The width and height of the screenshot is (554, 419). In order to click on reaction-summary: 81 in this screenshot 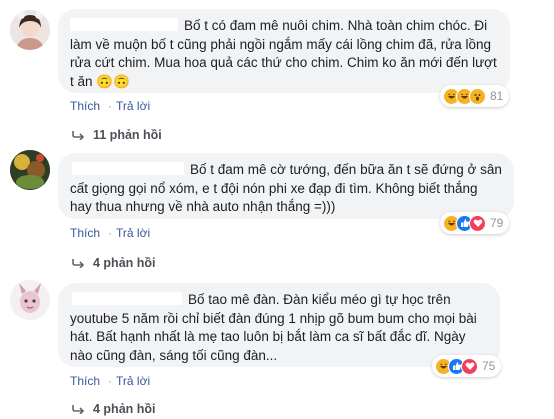, I will do `click(475, 96)`.